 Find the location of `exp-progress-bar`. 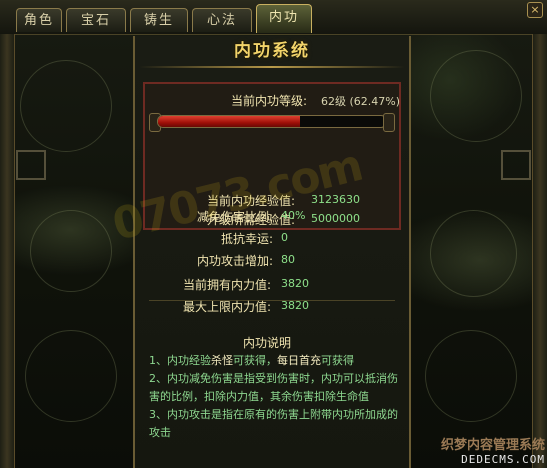

exp-progress-bar is located at coordinates (272, 121).